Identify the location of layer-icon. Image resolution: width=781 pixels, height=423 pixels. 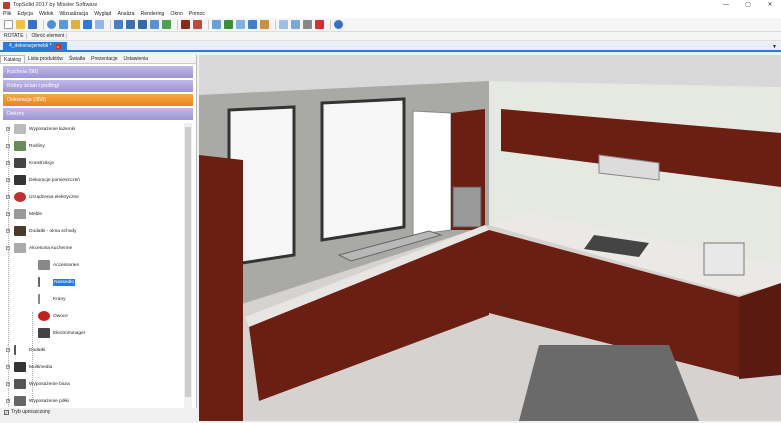
(283, 24).